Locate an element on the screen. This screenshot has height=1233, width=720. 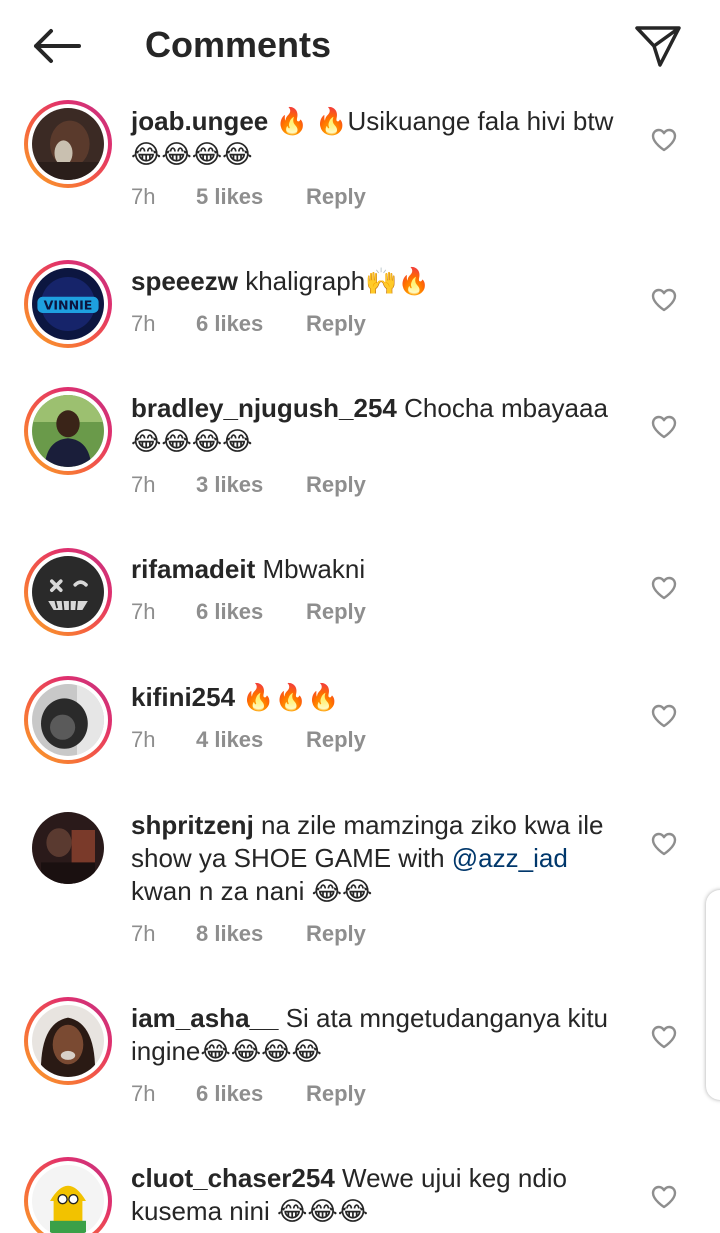
comment-meta: 7h 8 likes Reply is located at coordinates (248, 934).